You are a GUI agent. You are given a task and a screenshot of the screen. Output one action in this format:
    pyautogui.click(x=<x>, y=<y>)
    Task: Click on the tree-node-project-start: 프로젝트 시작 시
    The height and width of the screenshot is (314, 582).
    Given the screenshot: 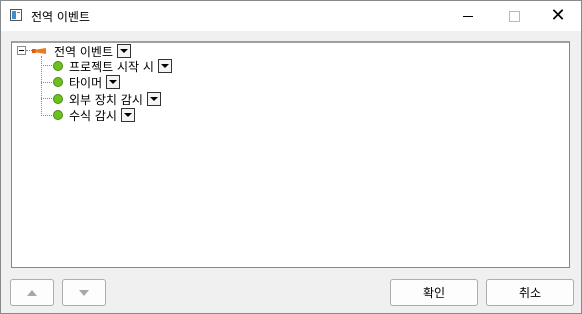 What is the action you would take?
    pyautogui.click(x=112, y=66)
    